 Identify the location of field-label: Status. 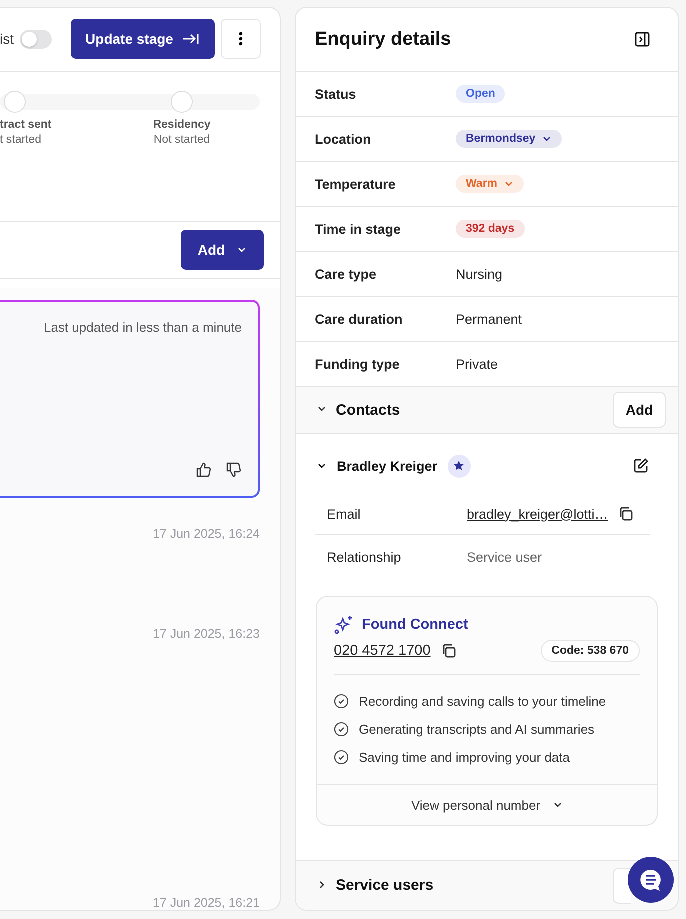
(336, 94).